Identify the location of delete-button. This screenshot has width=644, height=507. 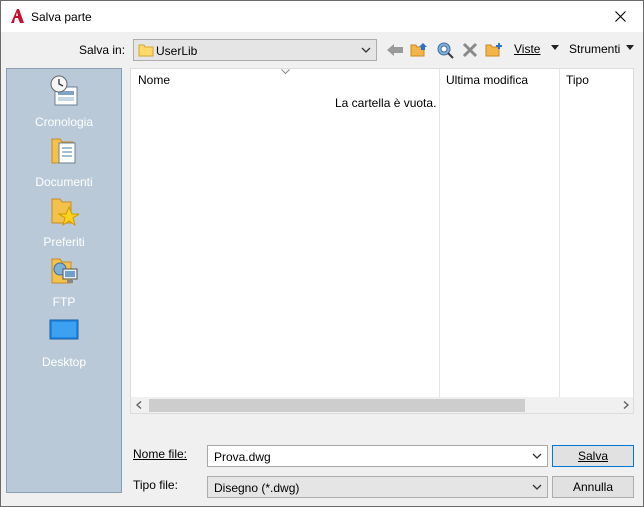
(470, 50).